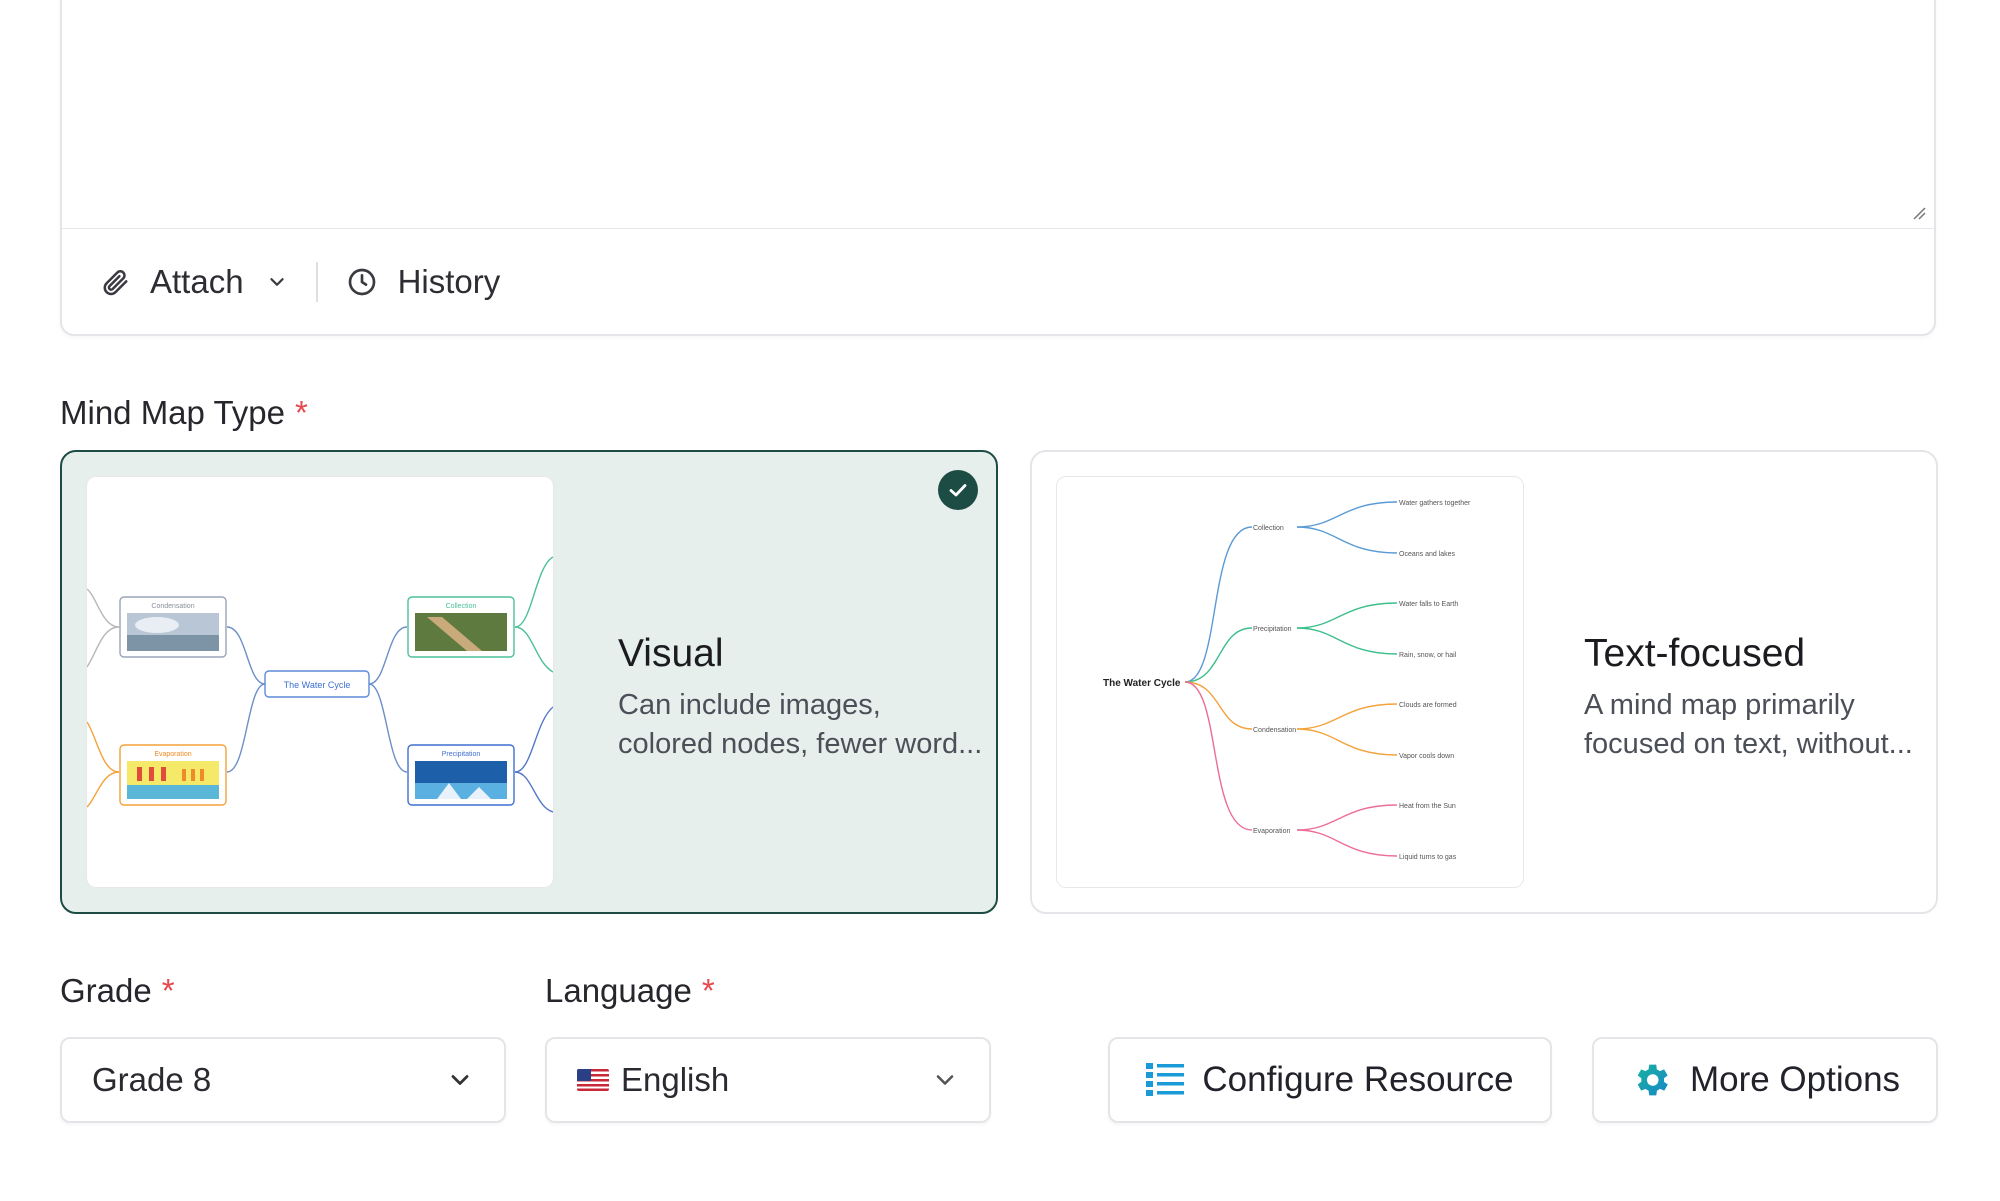 This screenshot has width=2000, height=1201. What do you see at coordinates (173, 412) in the screenshot?
I see `mind-map-type-label-text: Mind Map Type` at bounding box center [173, 412].